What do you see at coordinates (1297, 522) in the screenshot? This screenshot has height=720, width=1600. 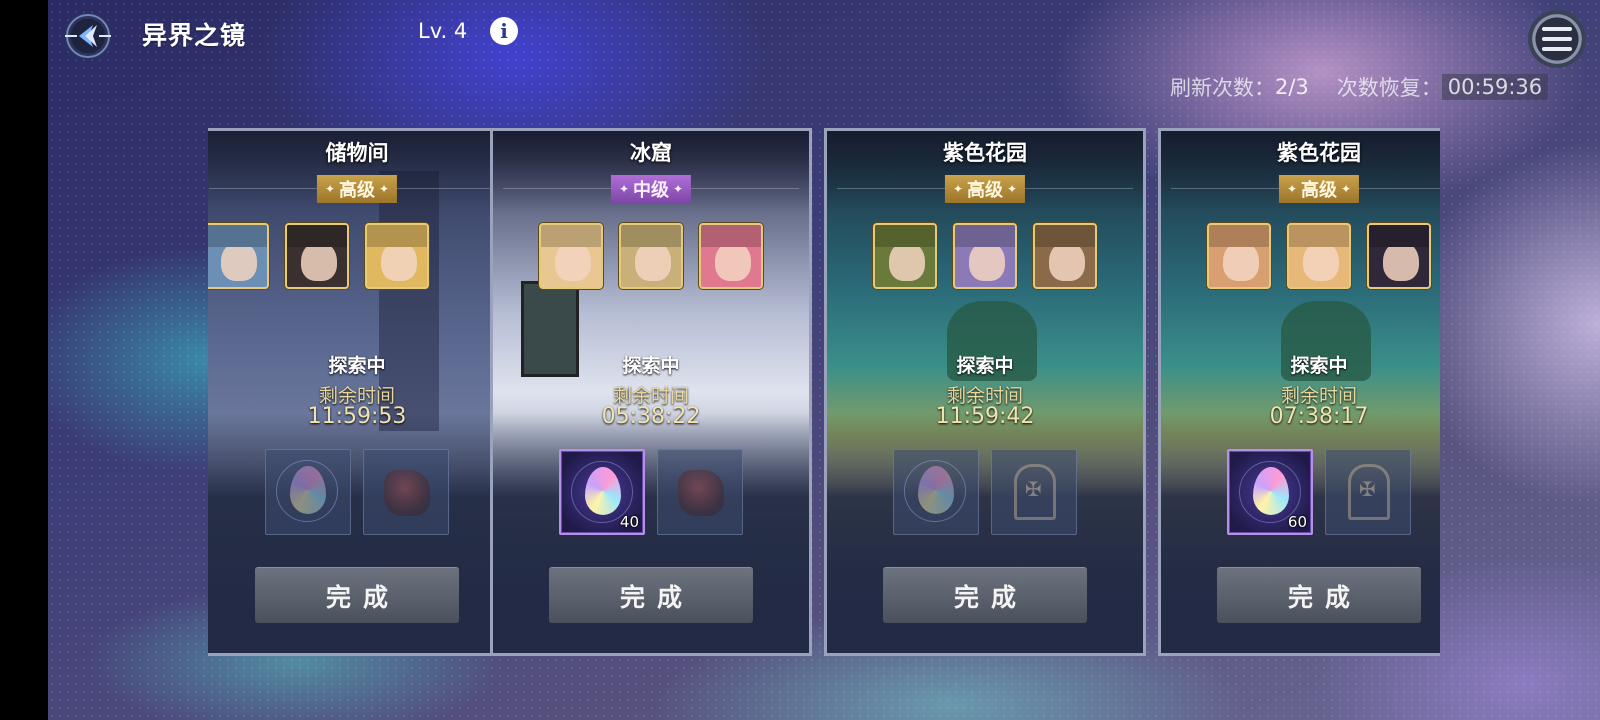 I see `reward-count: 60` at bounding box center [1297, 522].